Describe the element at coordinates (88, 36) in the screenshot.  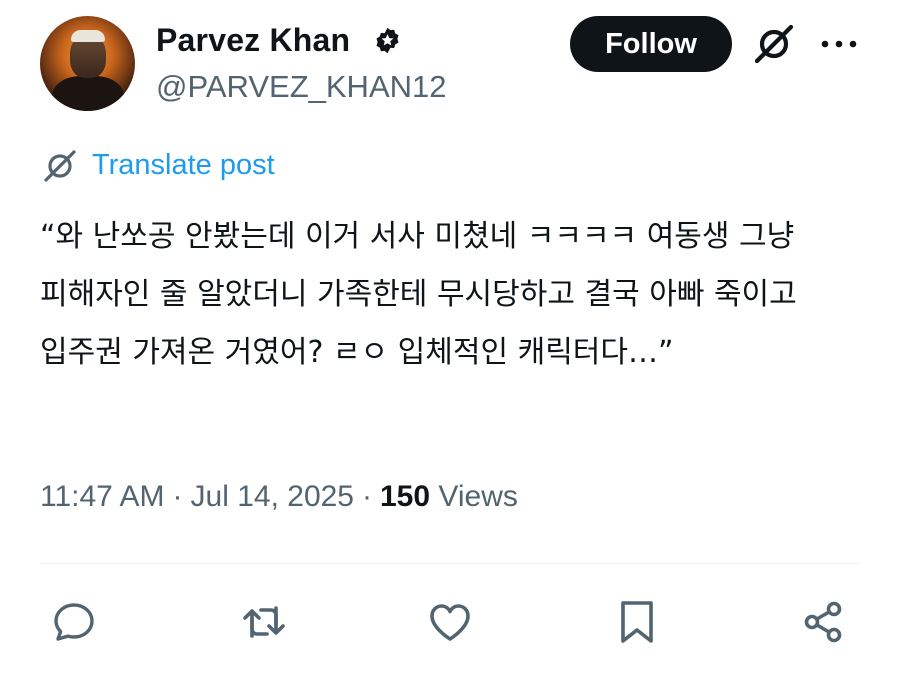
I see `avatar-figure-cap` at that location.